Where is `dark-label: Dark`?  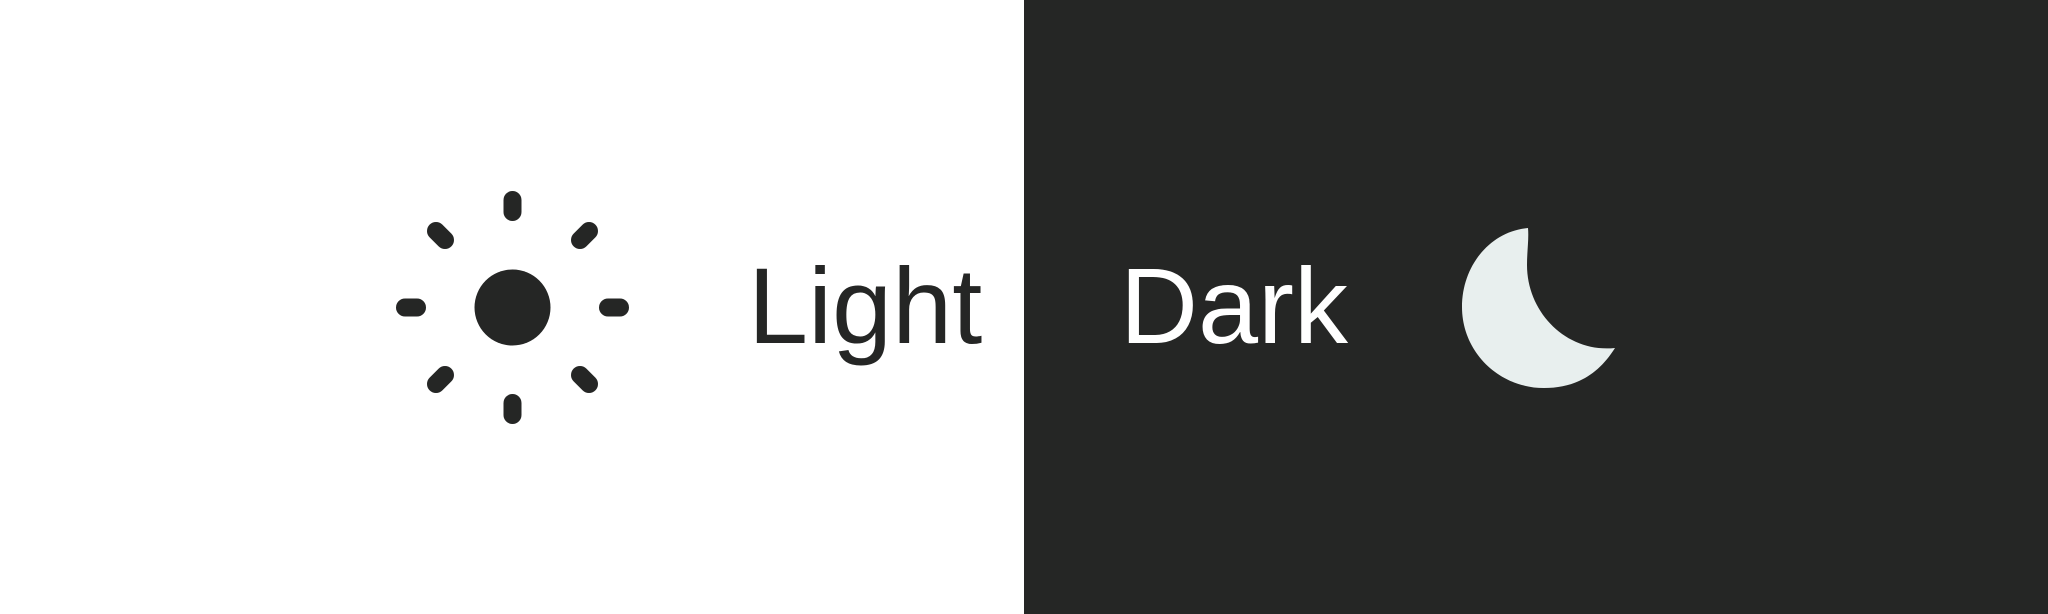 dark-label: Dark is located at coordinates (1234, 305).